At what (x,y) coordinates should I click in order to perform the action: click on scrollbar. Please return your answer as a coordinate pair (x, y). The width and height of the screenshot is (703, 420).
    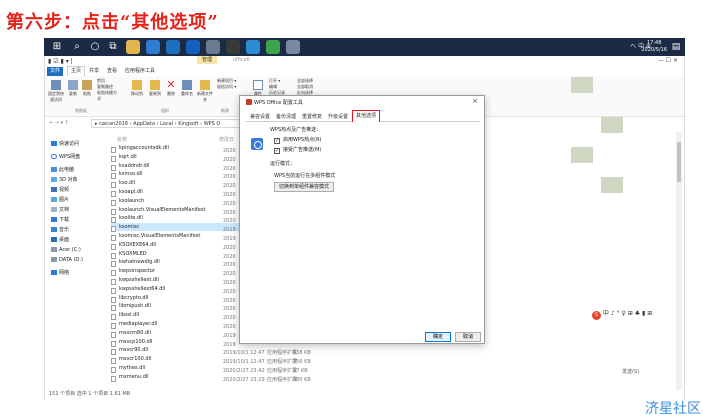
    Looking at the image, I should click on (679, 261).